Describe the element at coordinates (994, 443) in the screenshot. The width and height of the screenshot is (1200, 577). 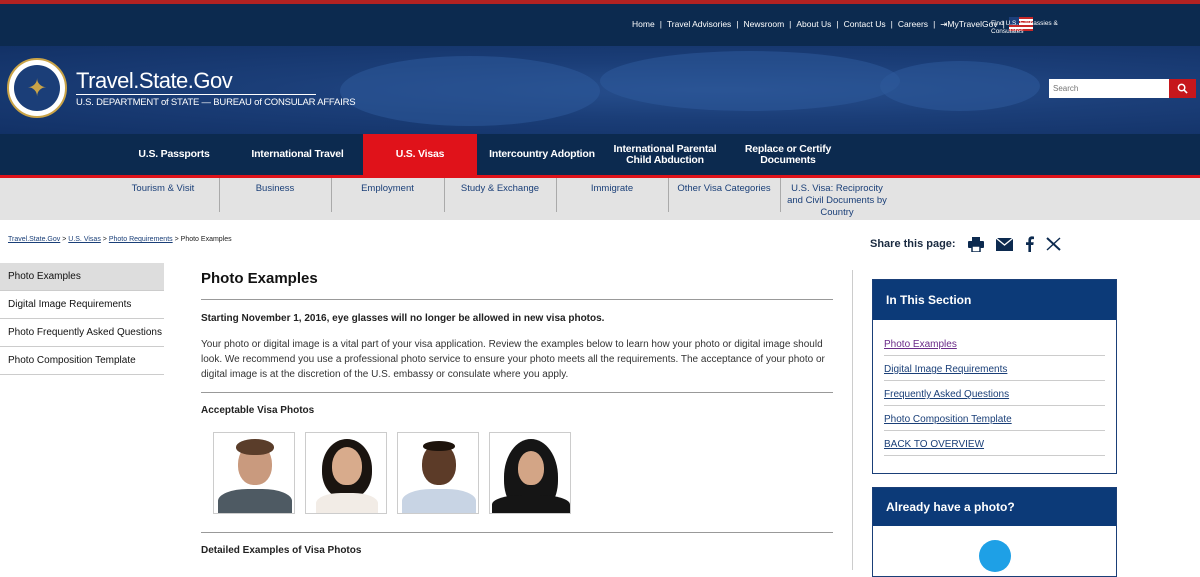
I see `section-link-back-to-overview: BACK TO OVERVIEW` at that location.